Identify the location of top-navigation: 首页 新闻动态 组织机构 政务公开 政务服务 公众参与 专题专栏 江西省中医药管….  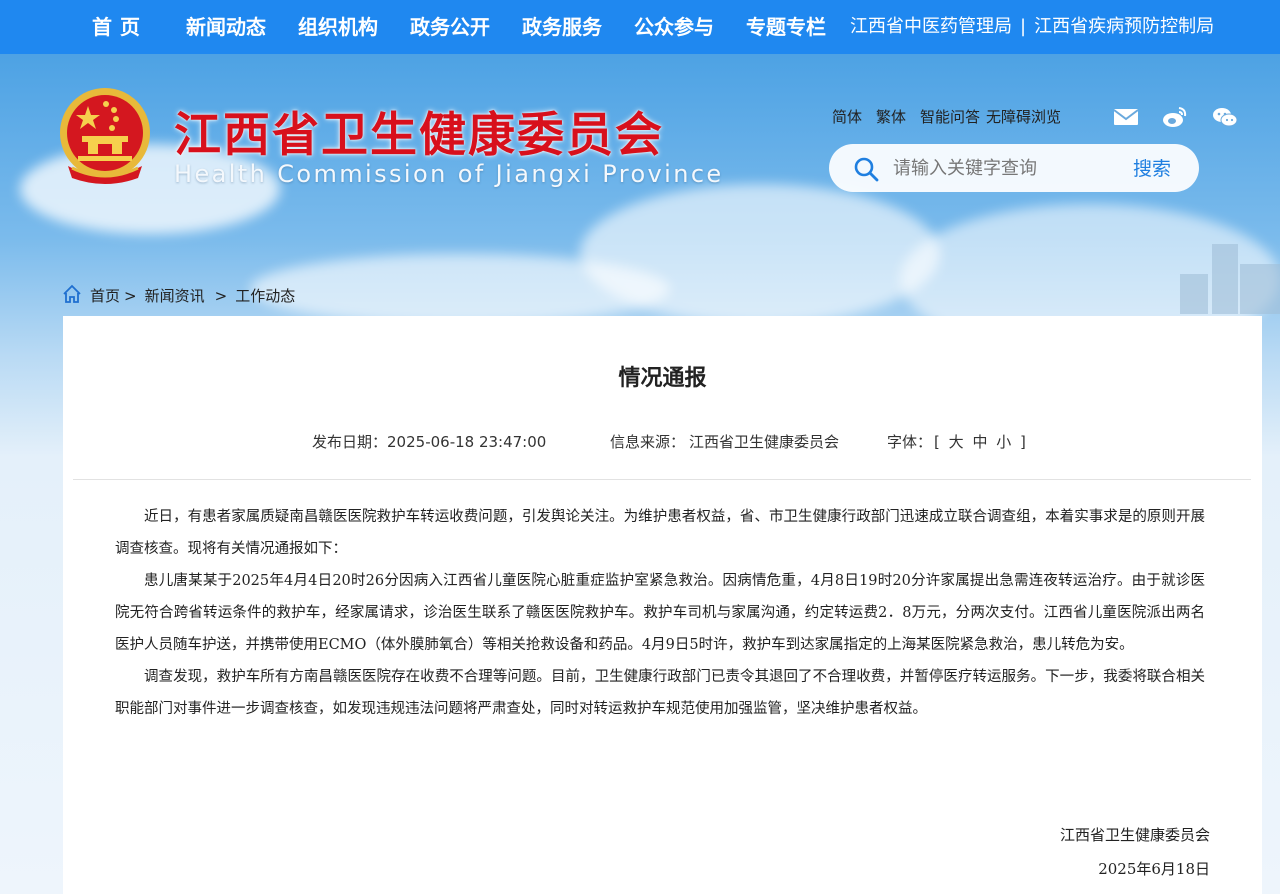
(640, 27).